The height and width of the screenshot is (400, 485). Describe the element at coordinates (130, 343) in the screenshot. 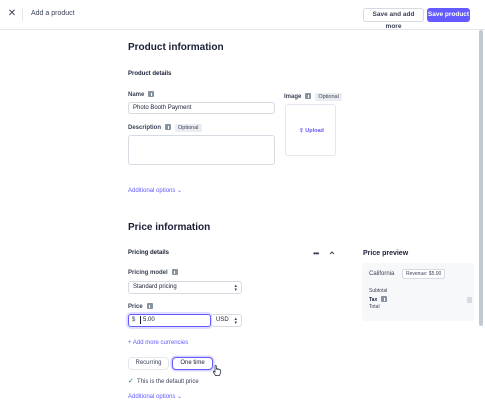

I see `plus-icon: +` at that location.